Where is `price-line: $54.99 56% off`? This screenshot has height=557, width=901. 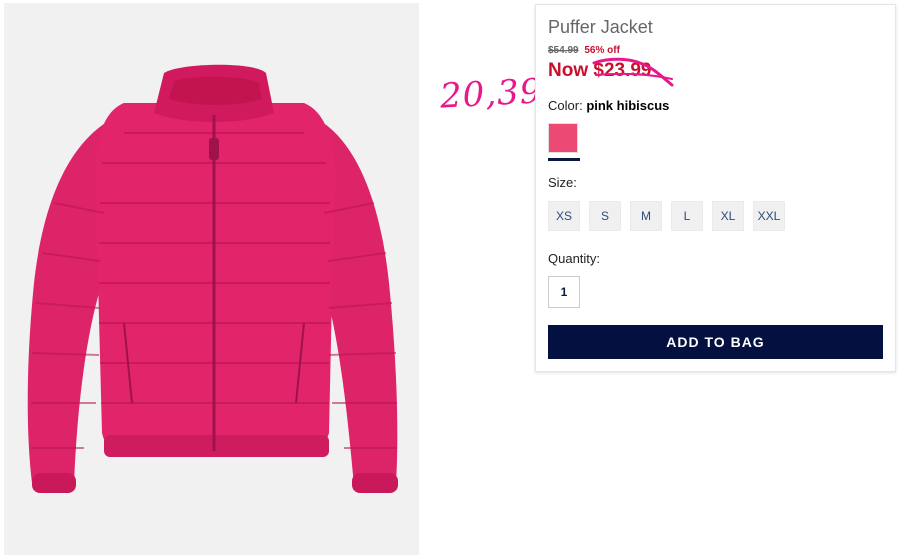
price-line: $54.99 56% off is located at coordinates (584, 50).